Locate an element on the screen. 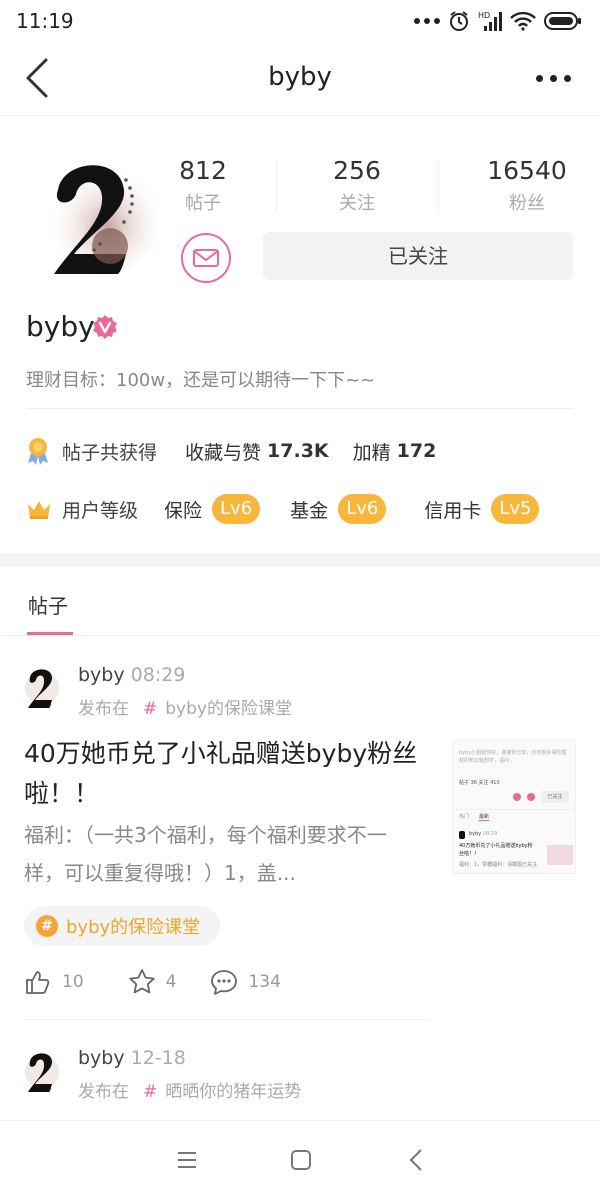 The width and height of the screenshot is (600, 1200). stat-posts: 812 帖子 is located at coordinates (203, 185).